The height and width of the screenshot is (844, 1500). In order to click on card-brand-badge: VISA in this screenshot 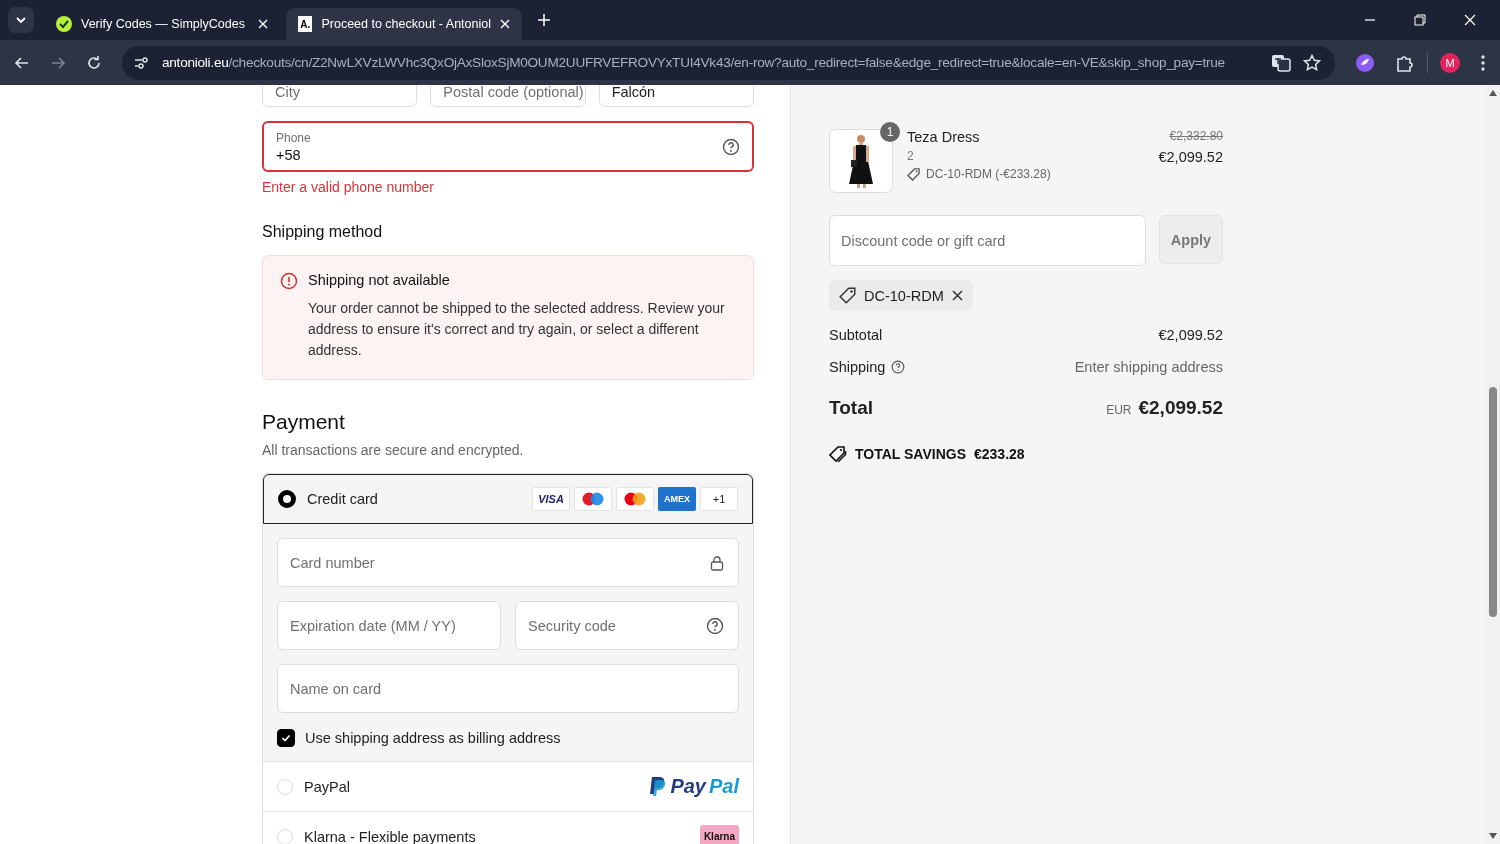, I will do `click(551, 499)`.